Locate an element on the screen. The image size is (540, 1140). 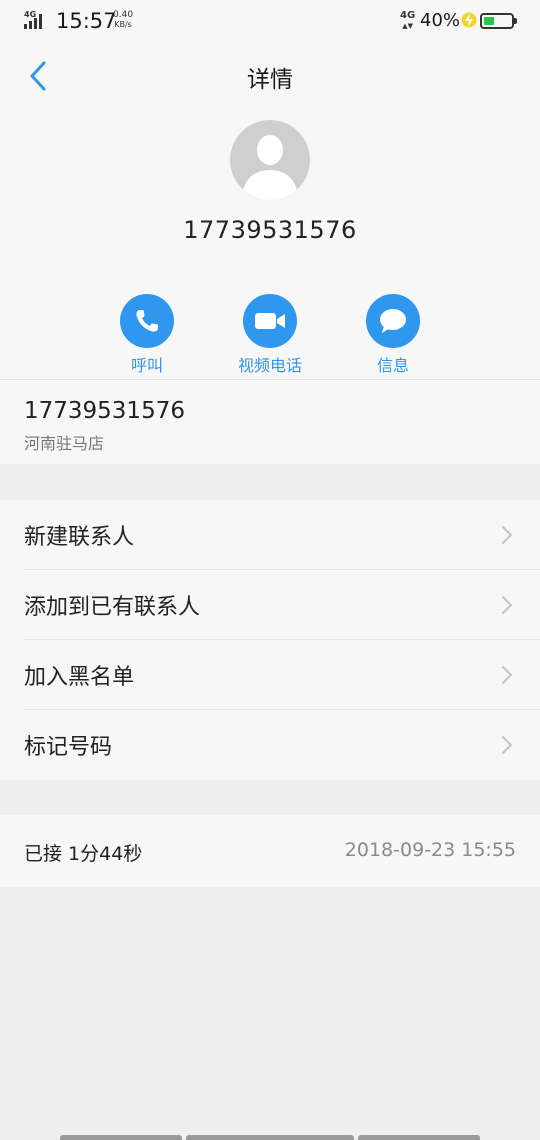
message-label: 信息 is located at coordinates (392, 365).